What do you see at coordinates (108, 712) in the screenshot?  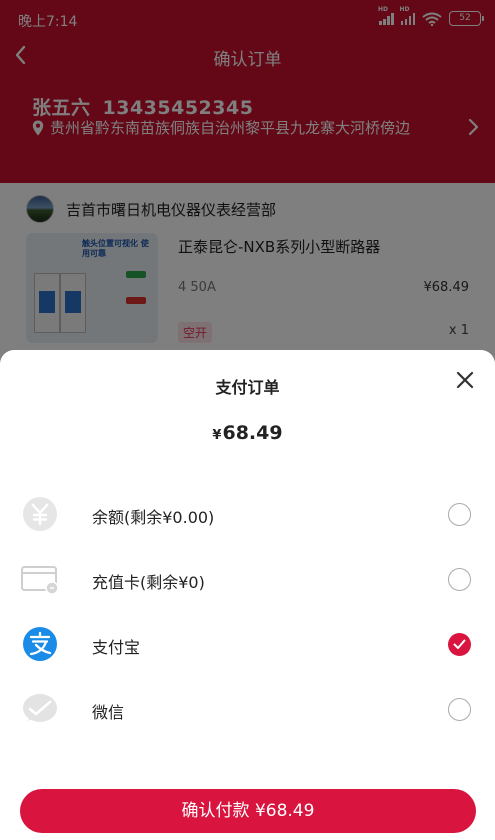 I see `option-label: 微信` at bounding box center [108, 712].